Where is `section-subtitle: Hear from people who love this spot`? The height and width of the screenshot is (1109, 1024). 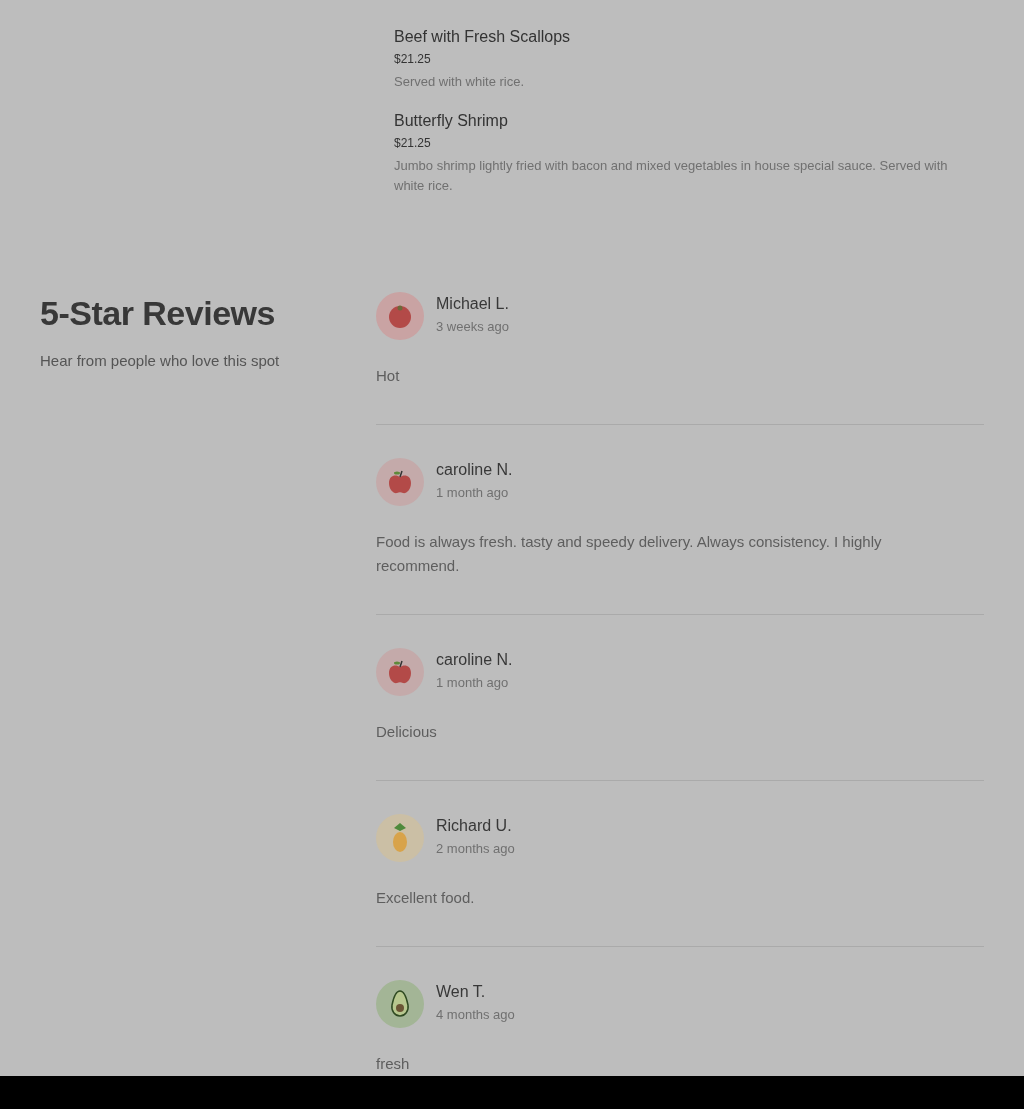
section-subtitle: Hear from people who love this spot is located at coordinates (160, 360).